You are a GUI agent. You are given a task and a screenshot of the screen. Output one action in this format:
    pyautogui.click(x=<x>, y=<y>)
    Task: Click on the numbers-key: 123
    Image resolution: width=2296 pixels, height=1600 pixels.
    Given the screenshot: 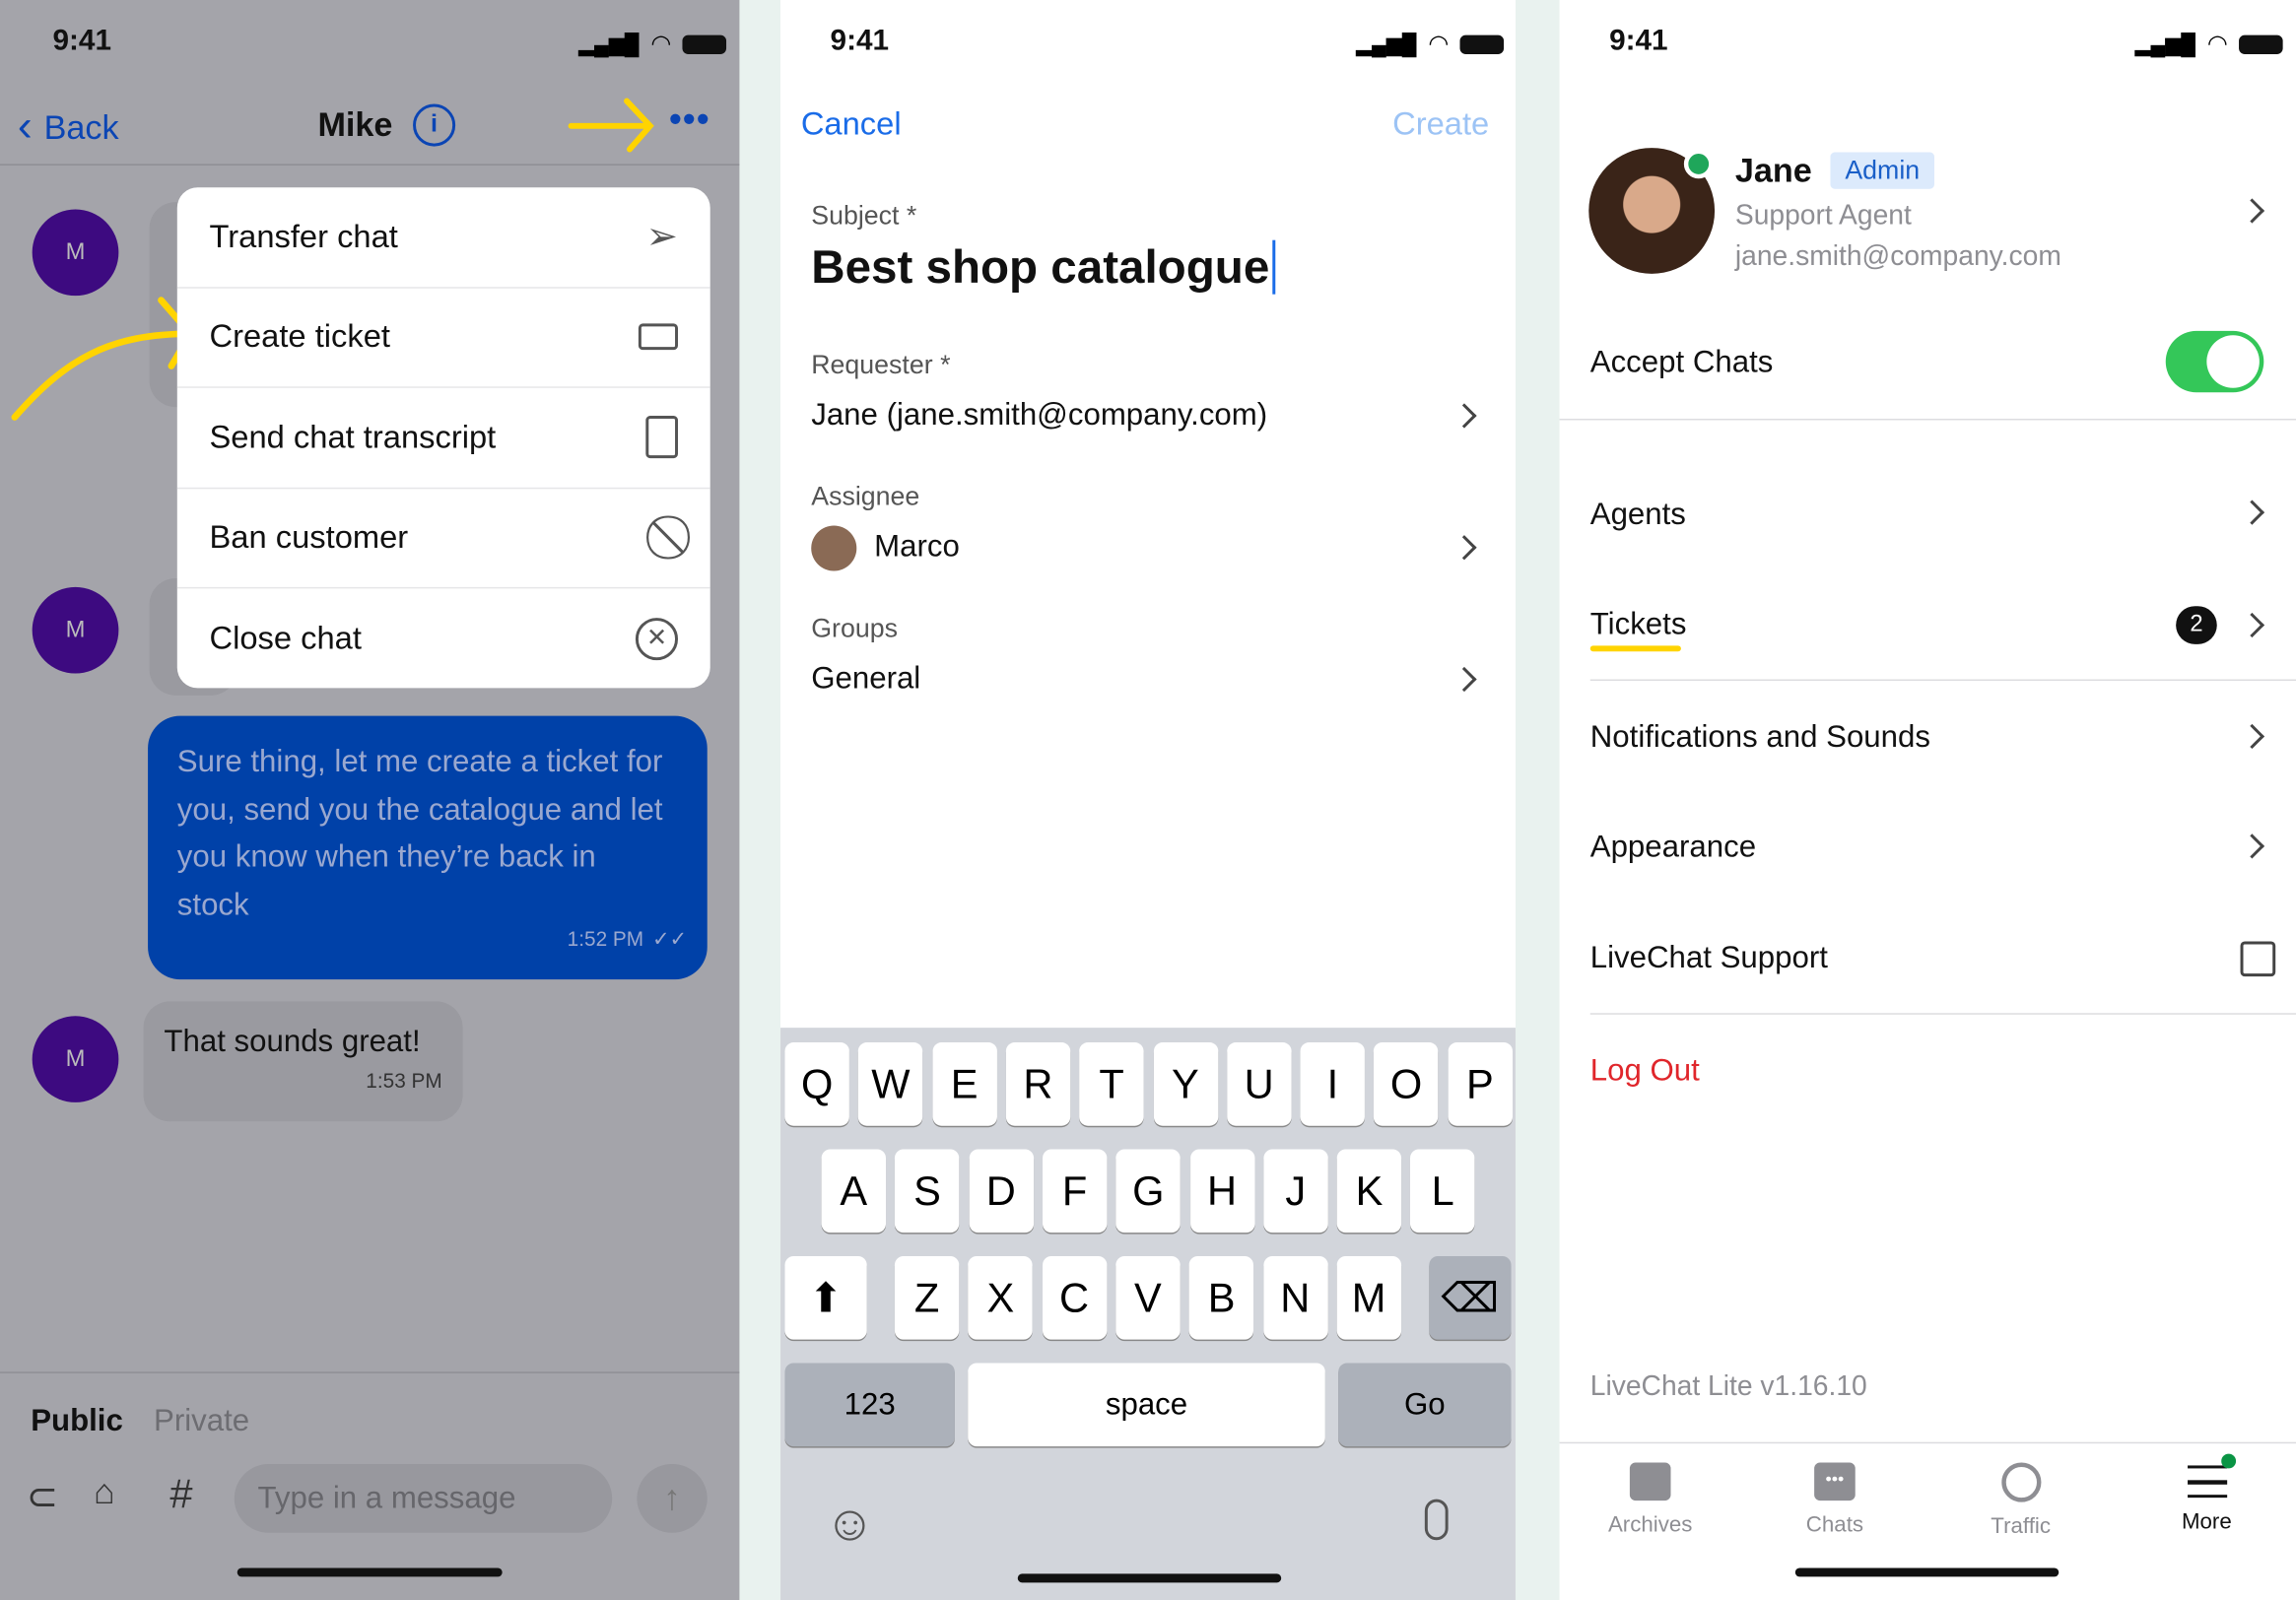 What is the action you would take?
    pyautogui.click(x=869, y=1405)
    